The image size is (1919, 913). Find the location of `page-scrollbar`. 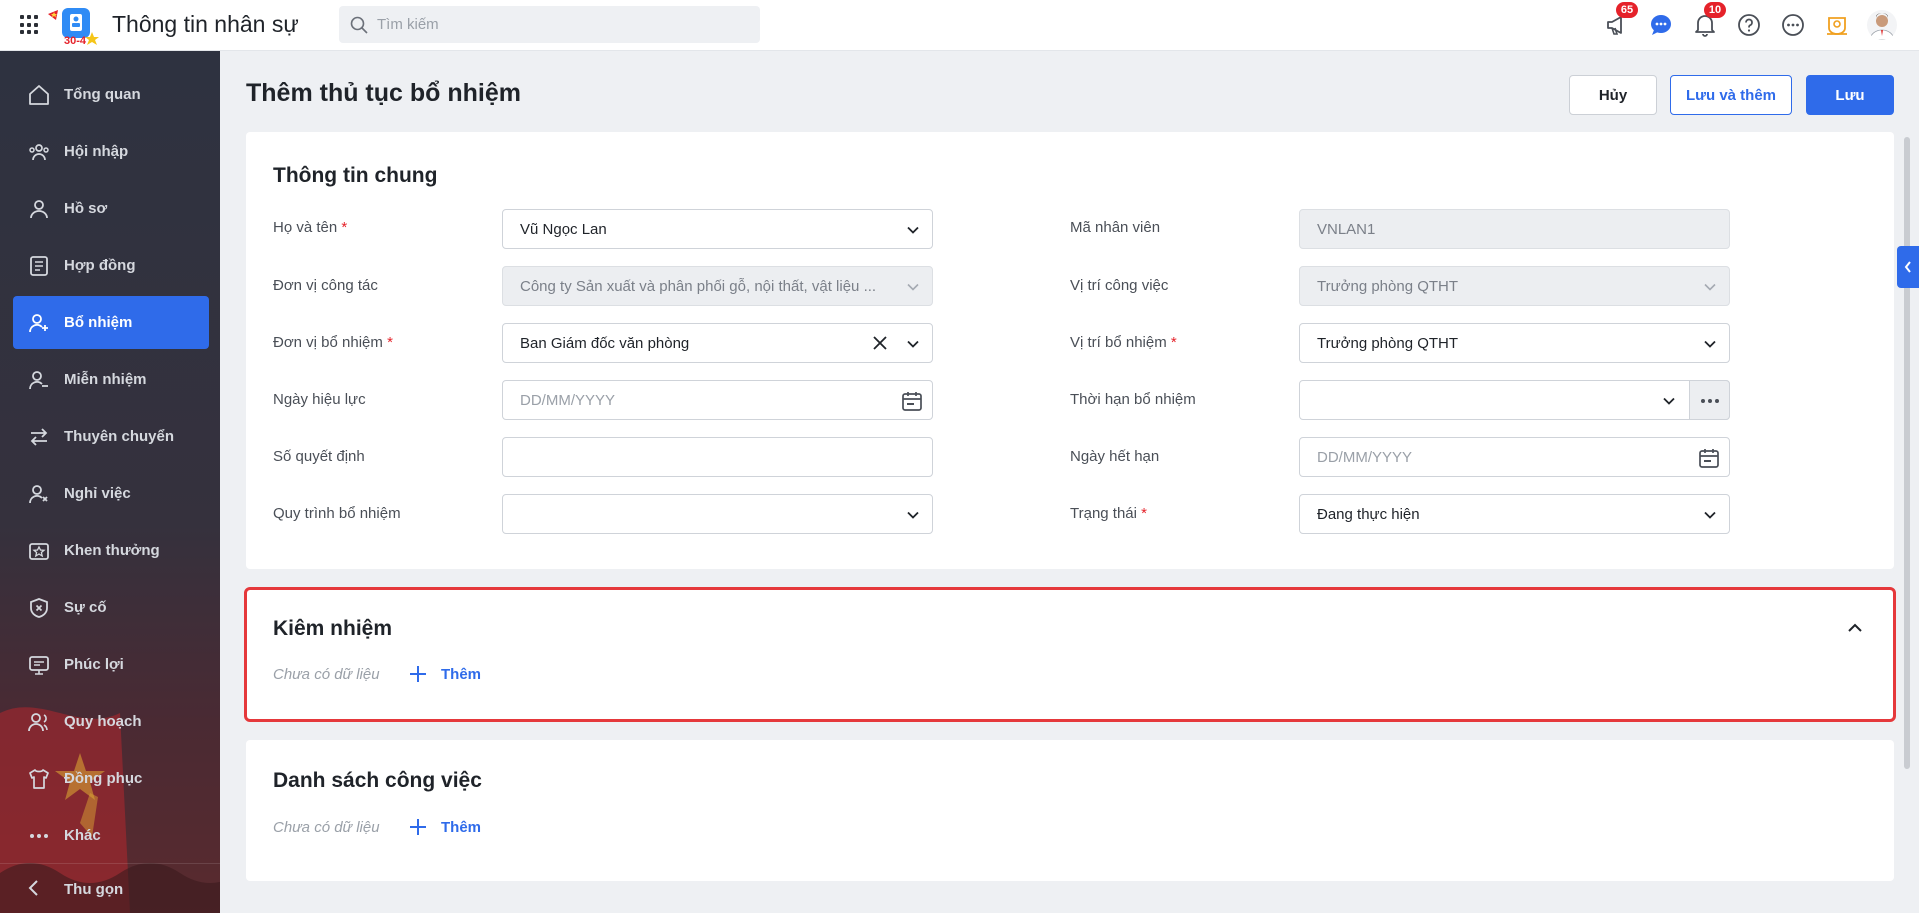

page-scrollbar is located at coordinates (1907, 453).